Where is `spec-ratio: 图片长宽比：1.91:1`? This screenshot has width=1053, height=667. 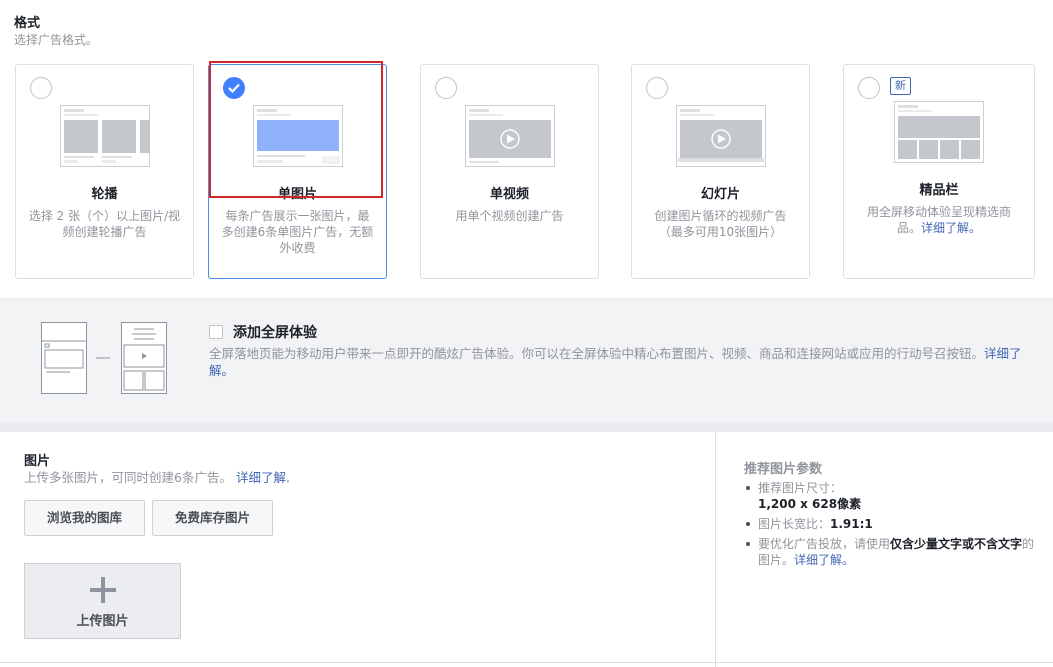 spec-ratio: 图片长宽比：1.91:1 is located at coordinates (894, 524).